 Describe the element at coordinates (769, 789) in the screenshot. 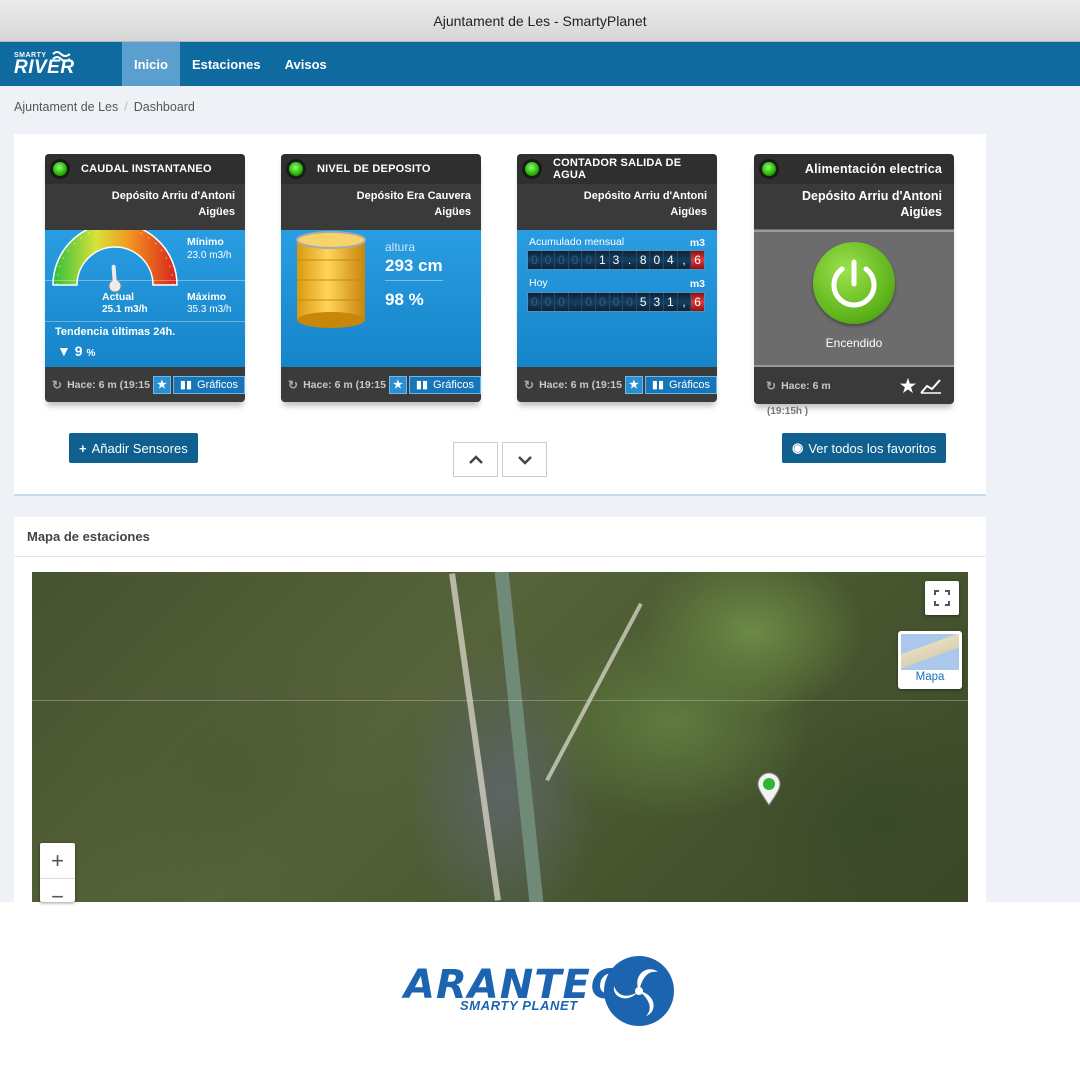

I see `station-marker-icon` at that location.